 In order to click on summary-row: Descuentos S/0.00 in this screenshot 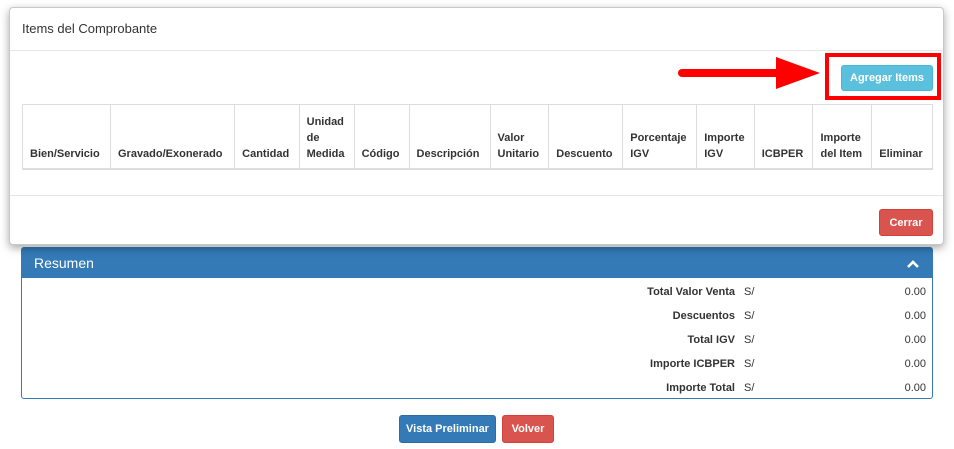, I will do `click(477, 315)`.